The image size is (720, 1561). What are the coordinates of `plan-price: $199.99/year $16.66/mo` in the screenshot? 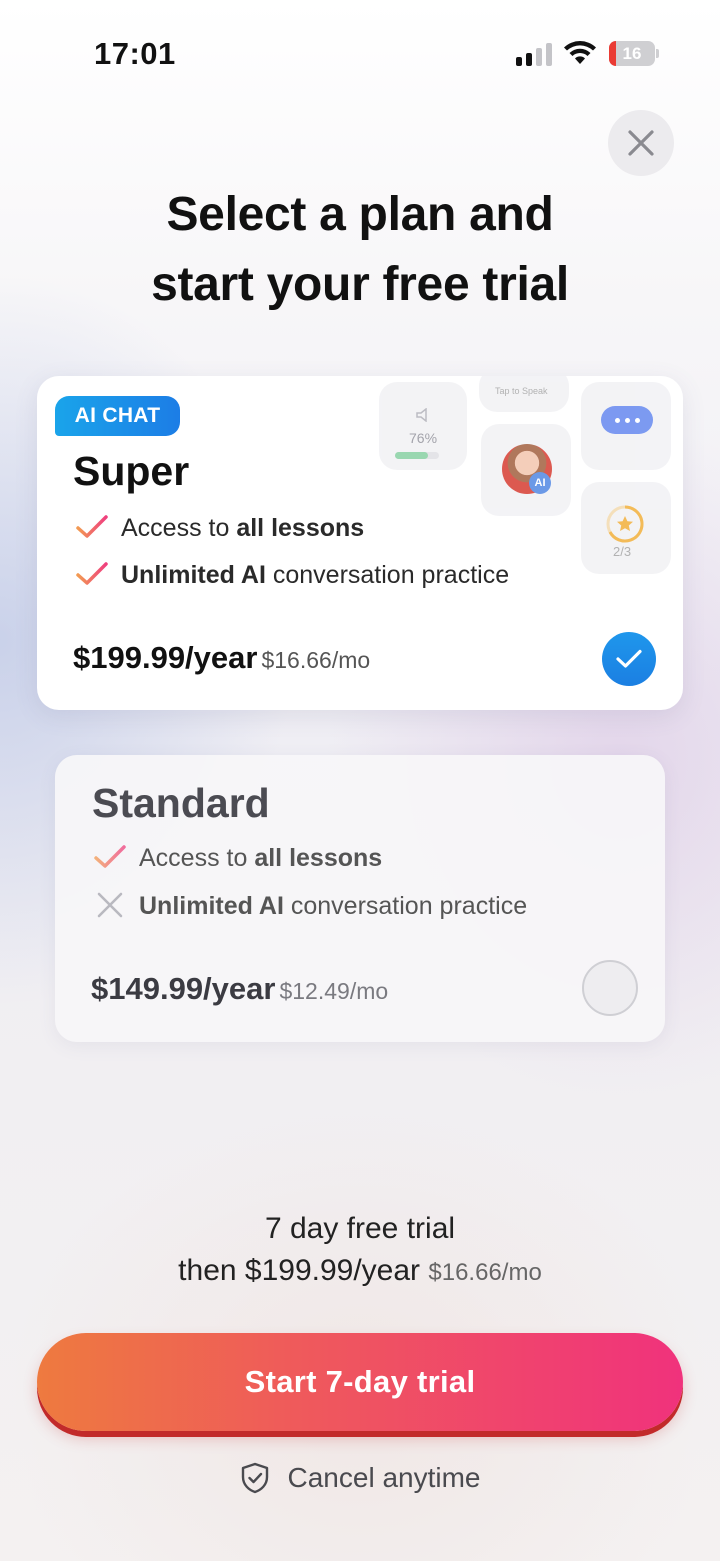 It's located at (222, 657).